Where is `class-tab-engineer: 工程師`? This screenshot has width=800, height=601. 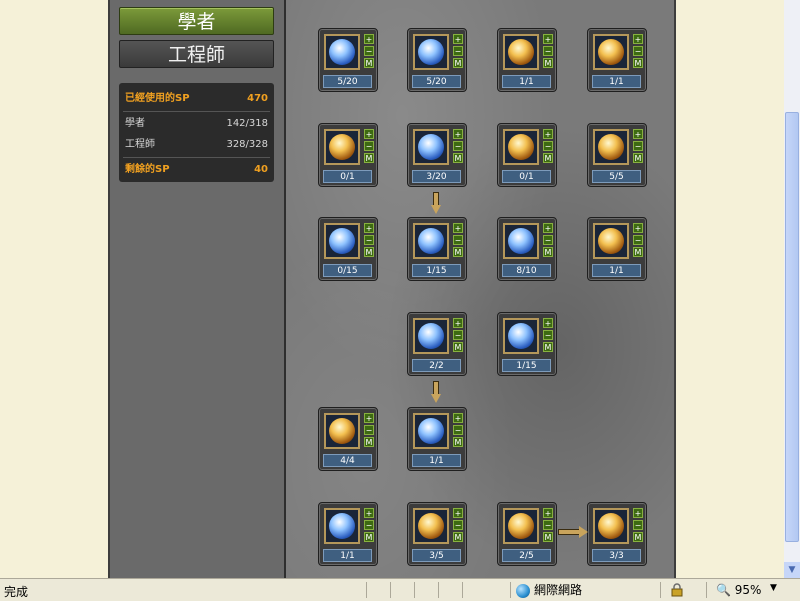
class-tab-engineer: 工程師 is located at coordinates (196, 54).